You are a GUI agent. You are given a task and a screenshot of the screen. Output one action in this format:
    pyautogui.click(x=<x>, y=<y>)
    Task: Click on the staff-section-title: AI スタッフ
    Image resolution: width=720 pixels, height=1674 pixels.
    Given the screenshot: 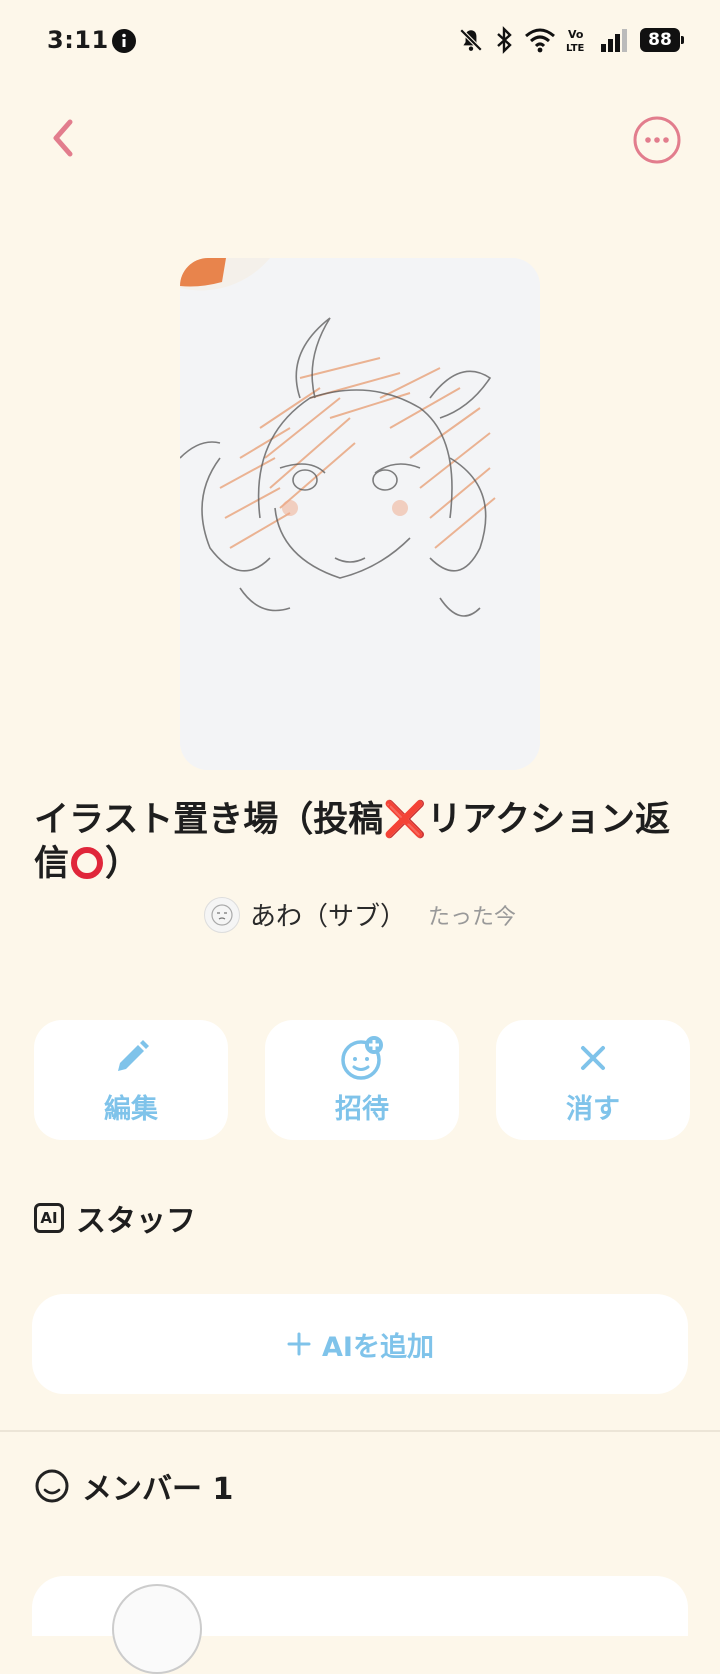 What is the action you would take?
    pyautogui.click(x=115, y=1218)
    